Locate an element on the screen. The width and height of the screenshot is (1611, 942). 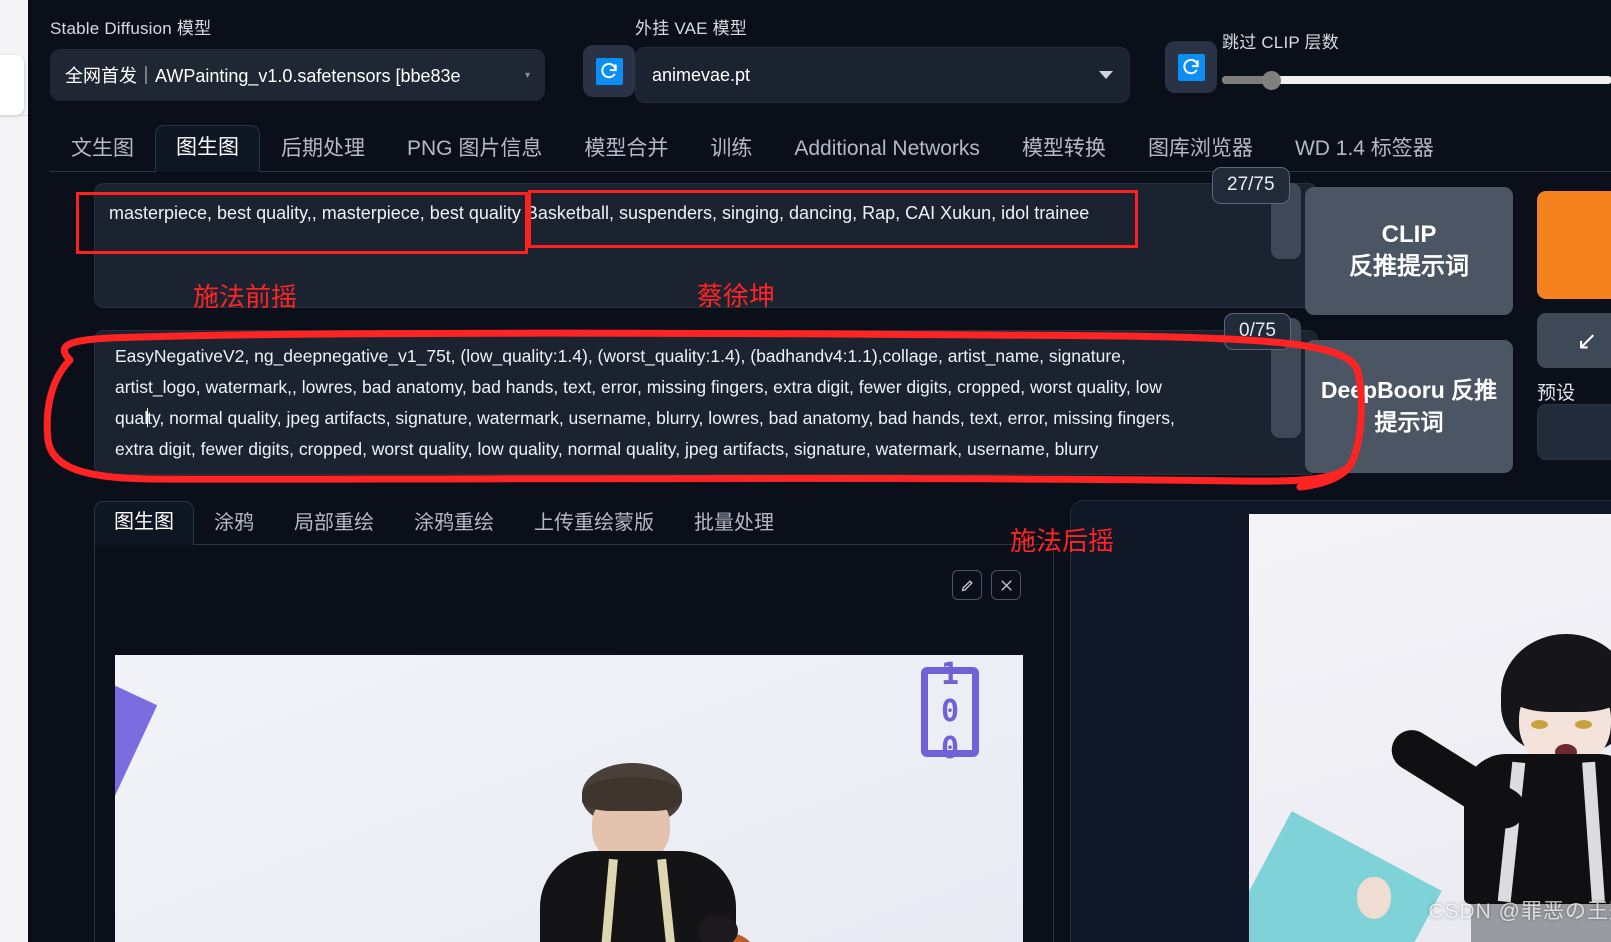
arrow-down-left-icon: ↙ is located at coordinates (1587, 340).